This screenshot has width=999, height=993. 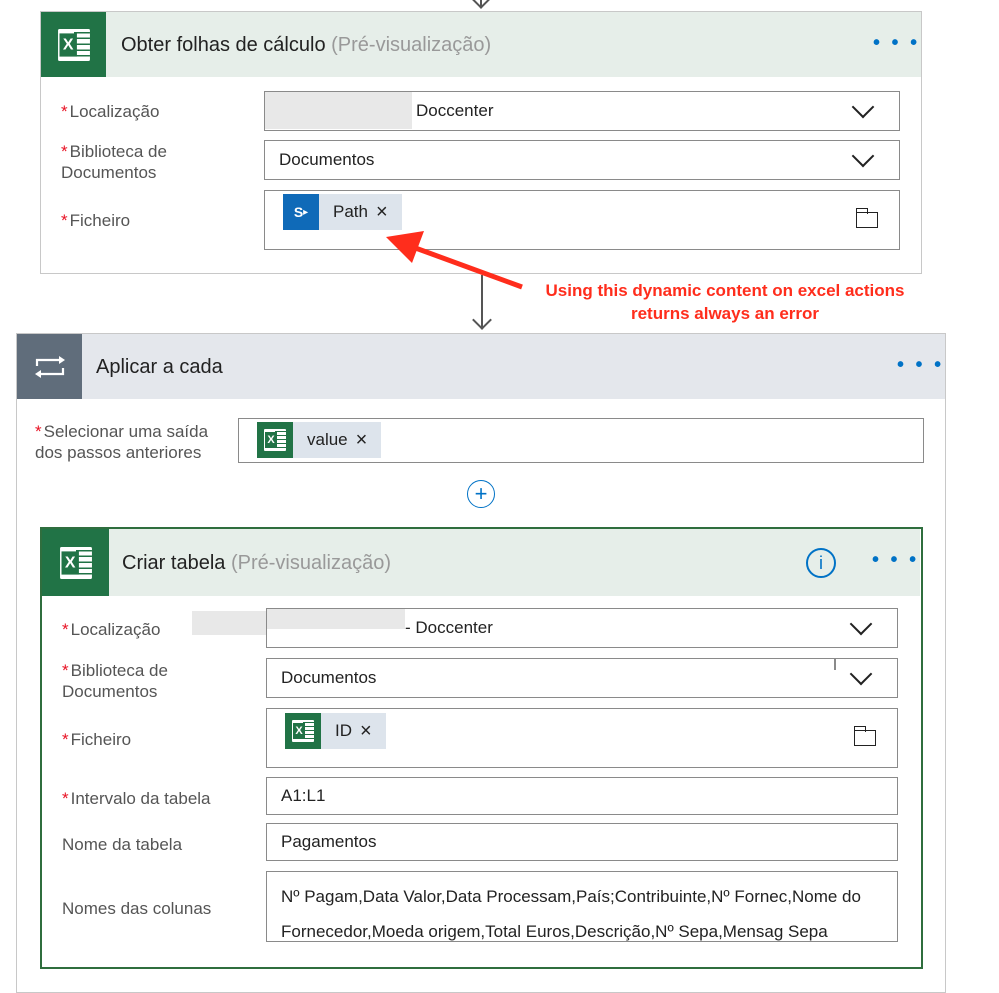 What do you see at coordinates (335, 731) in the screenshot?
I see `id-token: X ID ×` at bounding box center [335, 731].